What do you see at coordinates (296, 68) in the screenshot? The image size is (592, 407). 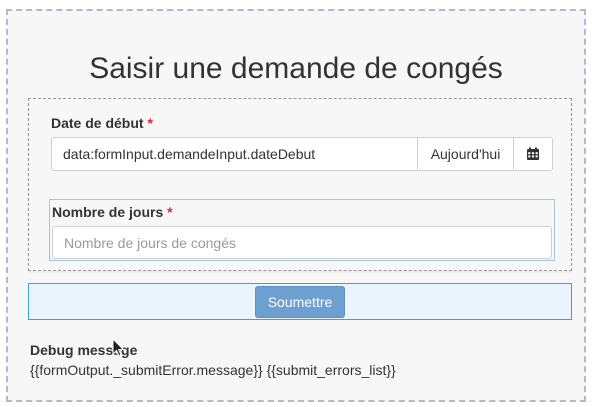 I see `page-title: Saisir une demande de congés` at bounding box center [296, 68].